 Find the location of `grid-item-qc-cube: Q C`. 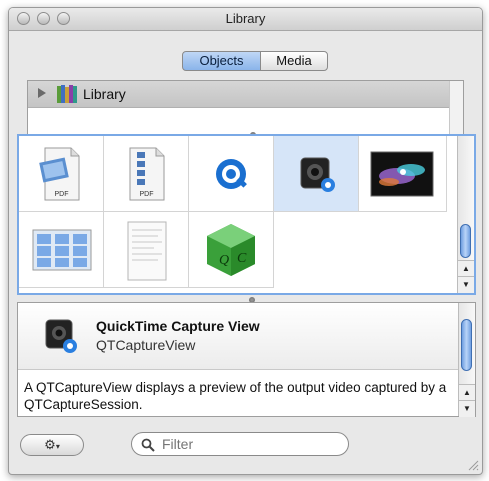

grid-item-qc-cube: Q C is located at coordinates (231, 250).